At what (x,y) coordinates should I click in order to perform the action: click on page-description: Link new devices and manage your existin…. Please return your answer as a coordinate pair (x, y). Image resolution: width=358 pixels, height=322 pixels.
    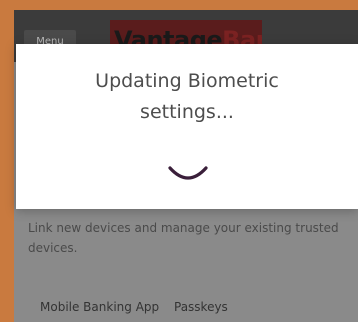
    Looking at the image, I should click on (183, 238).